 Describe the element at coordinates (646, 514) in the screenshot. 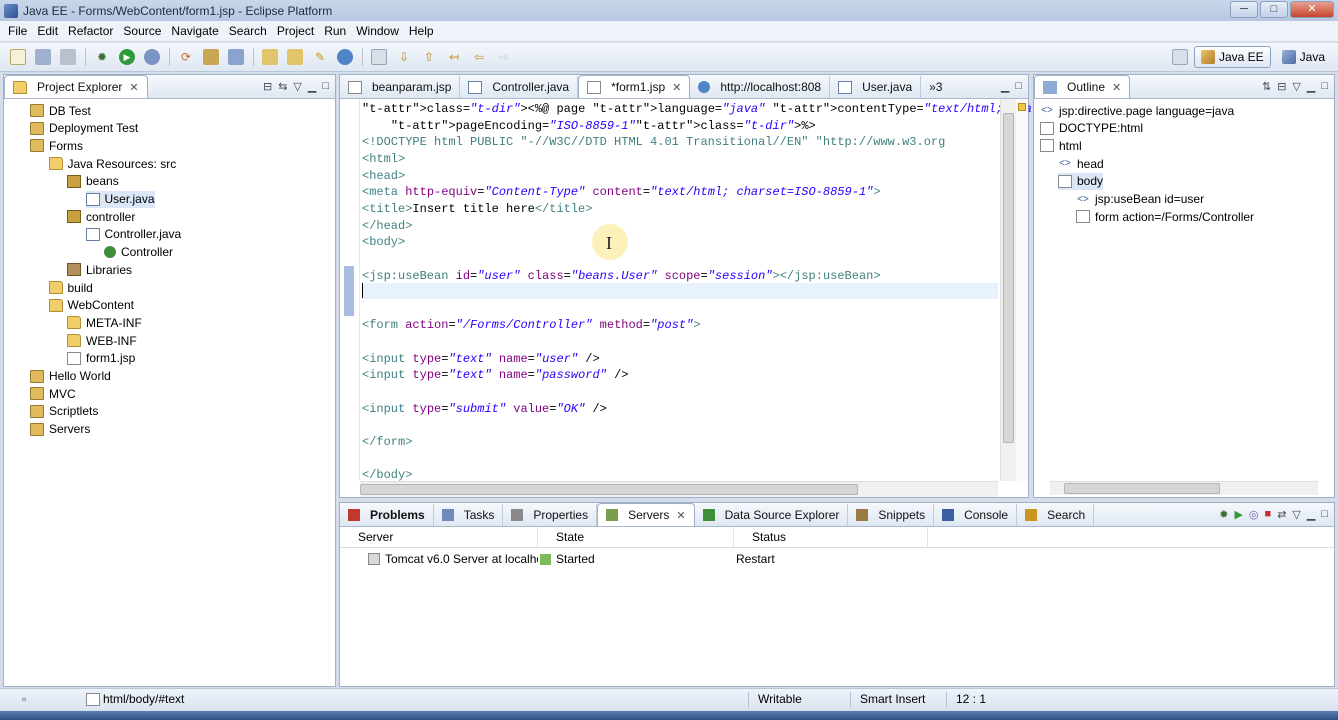

I see `tab-servers: Servers ✕` at that location.